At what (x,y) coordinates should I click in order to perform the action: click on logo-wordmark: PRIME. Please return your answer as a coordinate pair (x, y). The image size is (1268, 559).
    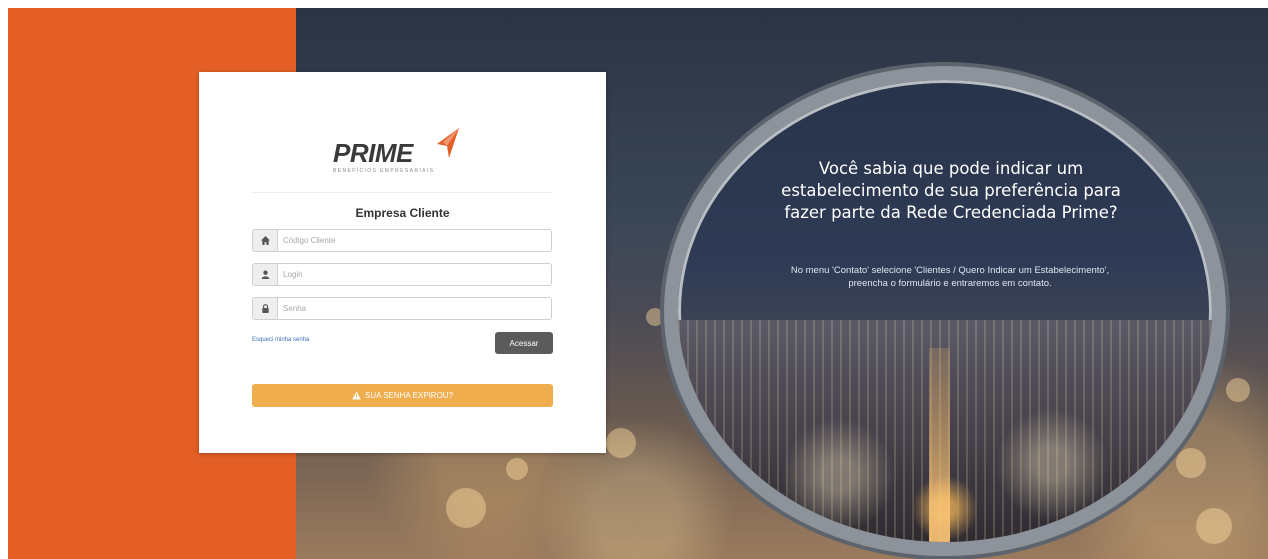
    Looking at the image, I should click on (373, 153).